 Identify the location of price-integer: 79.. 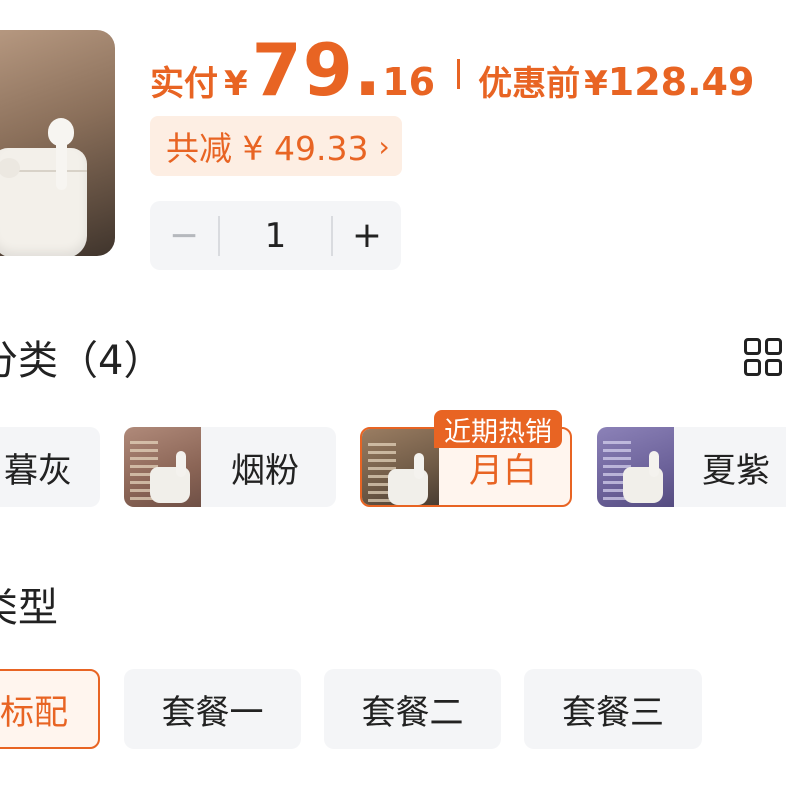
(317, 70).